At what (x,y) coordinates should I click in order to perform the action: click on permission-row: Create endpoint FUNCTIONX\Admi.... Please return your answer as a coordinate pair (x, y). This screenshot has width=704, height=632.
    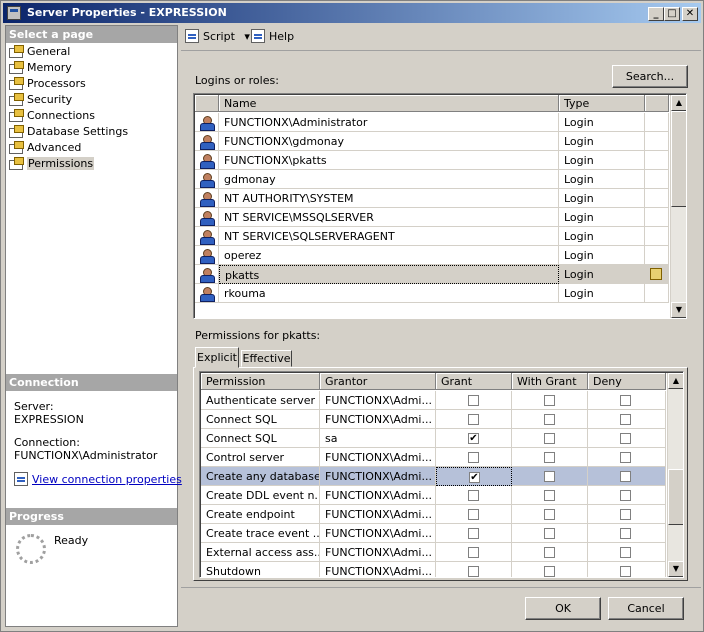
    Looking at the image, I should click on (433, 514).